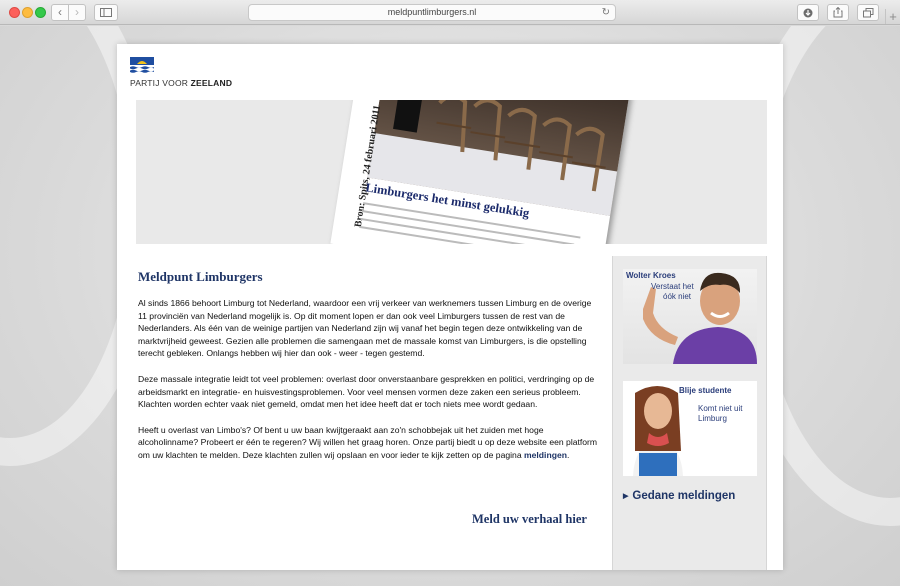 The width and height of the screenshot is (900, 586). I want to click on downloads-button, so click(808, 12).